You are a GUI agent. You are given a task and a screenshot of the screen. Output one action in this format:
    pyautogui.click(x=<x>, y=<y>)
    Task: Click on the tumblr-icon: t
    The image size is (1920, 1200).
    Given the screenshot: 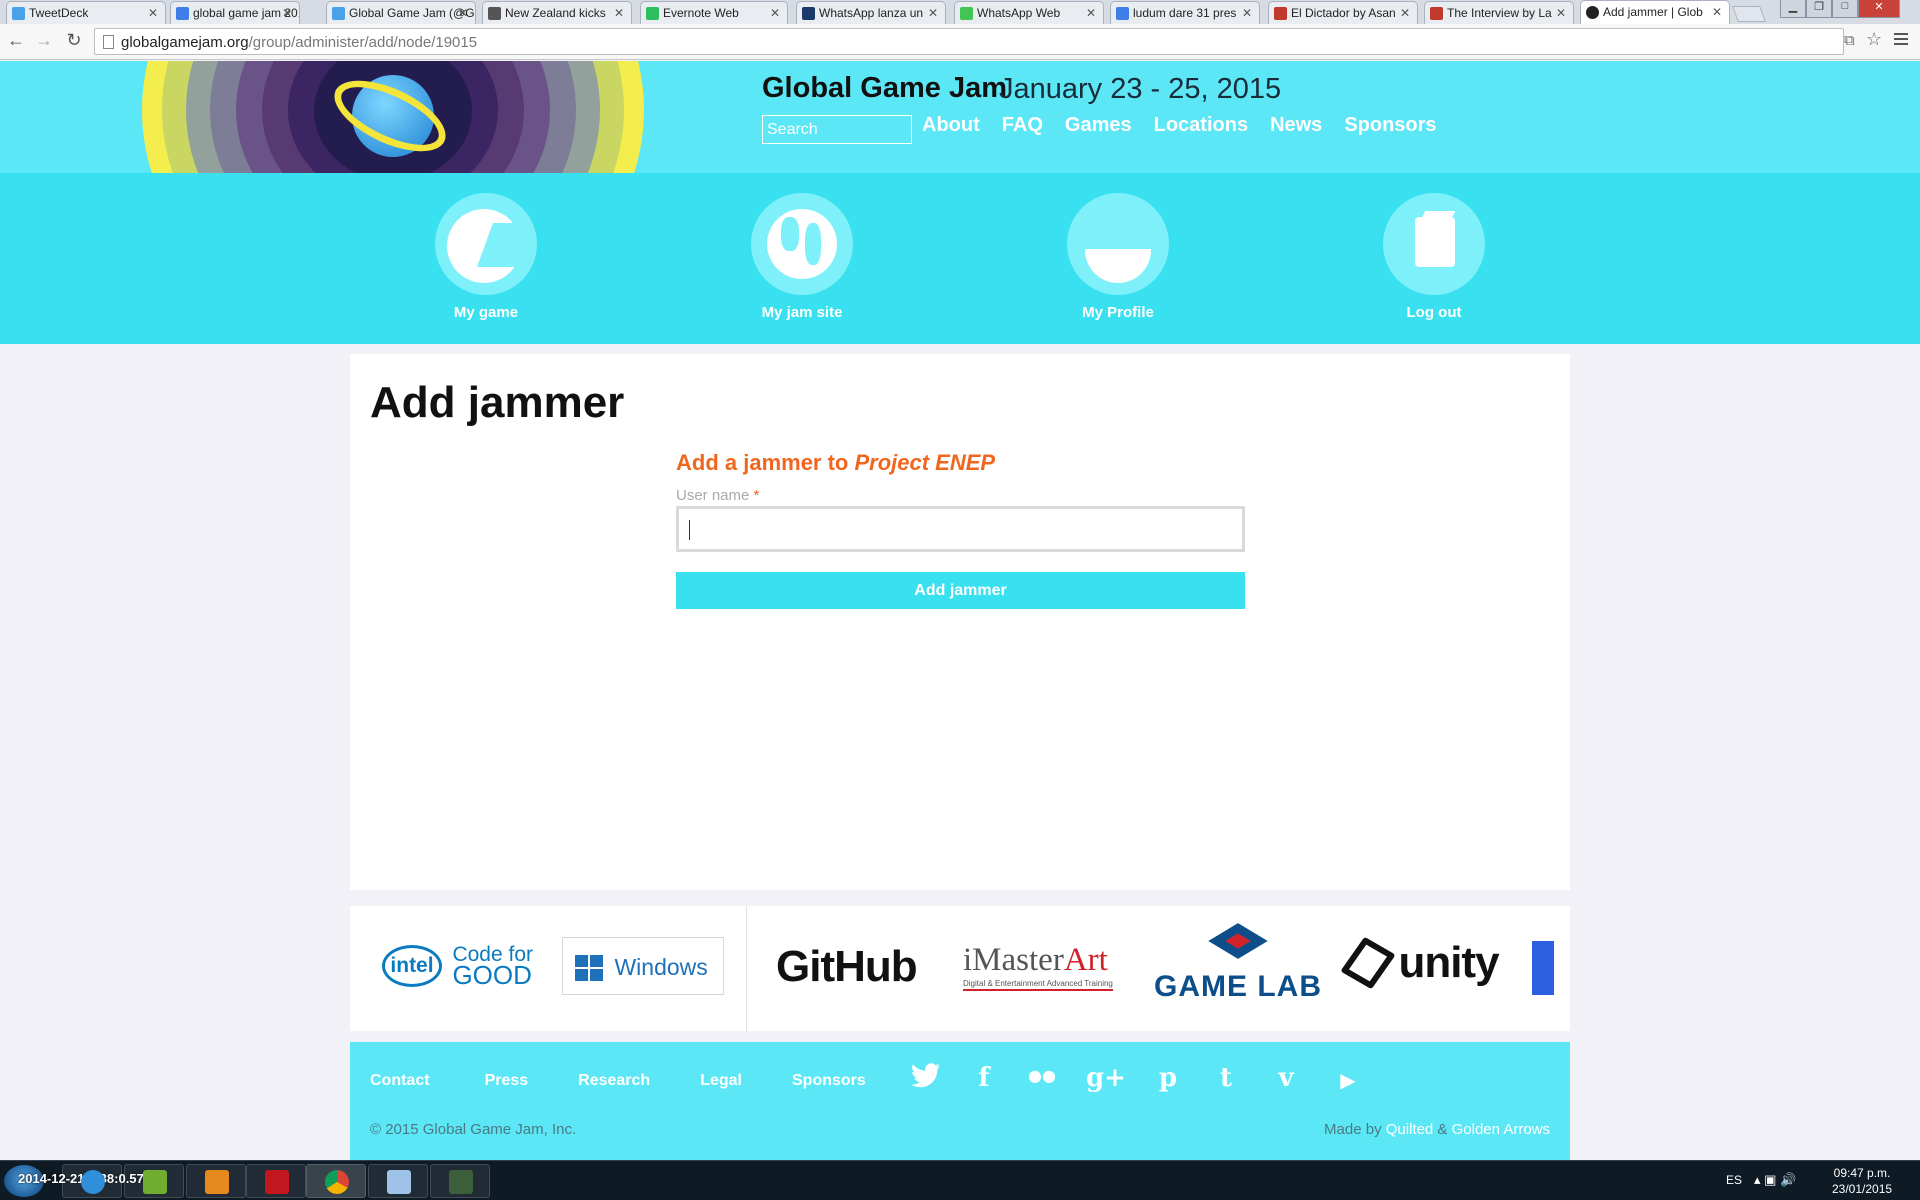 What is the action you would take?
    pyautogui.click(x=1226, y=1079)
    